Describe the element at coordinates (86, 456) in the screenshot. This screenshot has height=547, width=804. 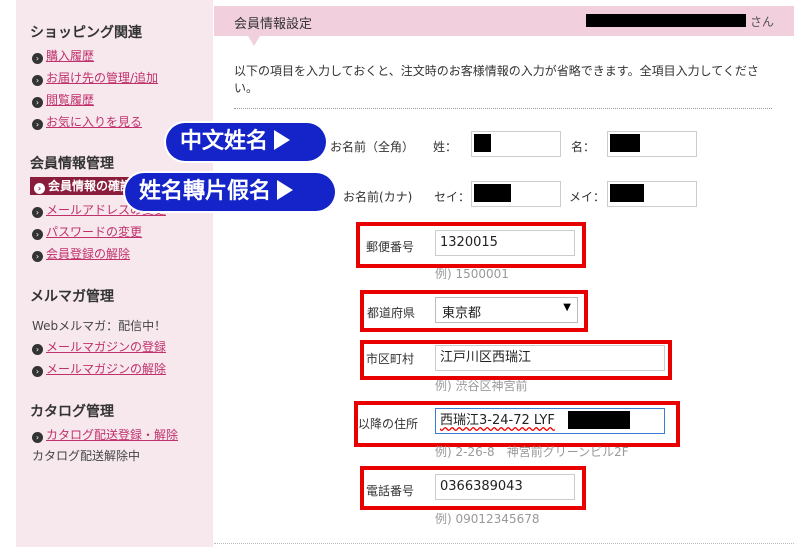
I see `sidebar-catalog-status: カタログ配送解除中` at that location.